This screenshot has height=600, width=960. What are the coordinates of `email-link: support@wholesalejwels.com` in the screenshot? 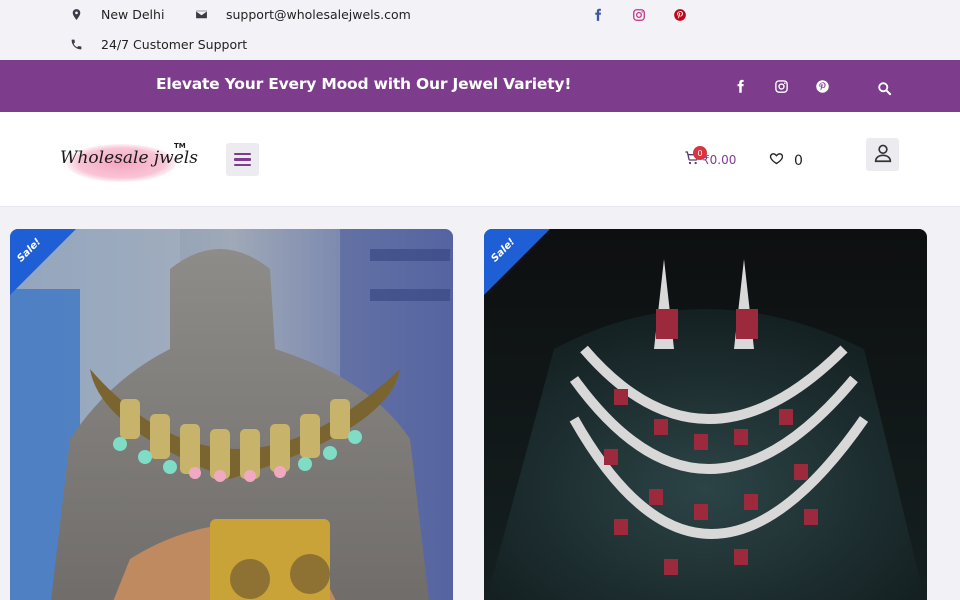 It's located at (318, 14).